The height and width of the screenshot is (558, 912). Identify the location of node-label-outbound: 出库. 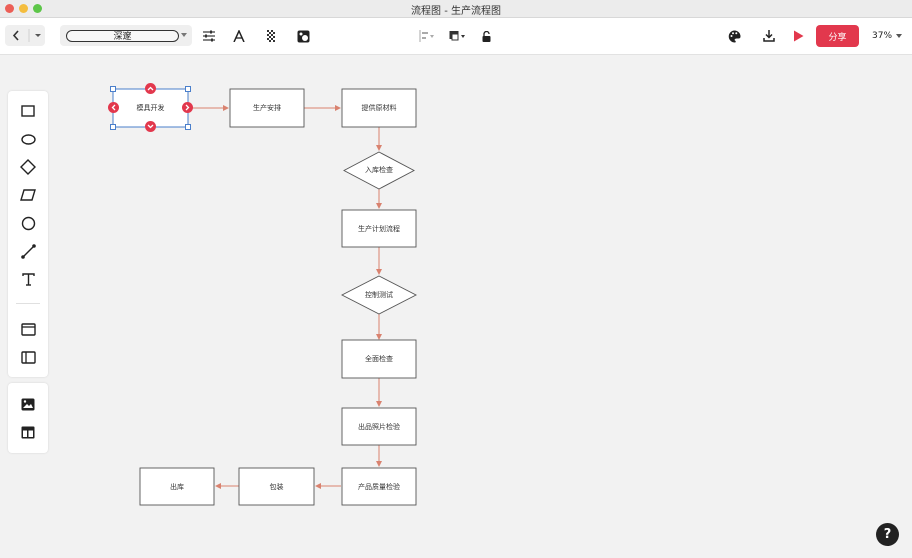
(177, 487).